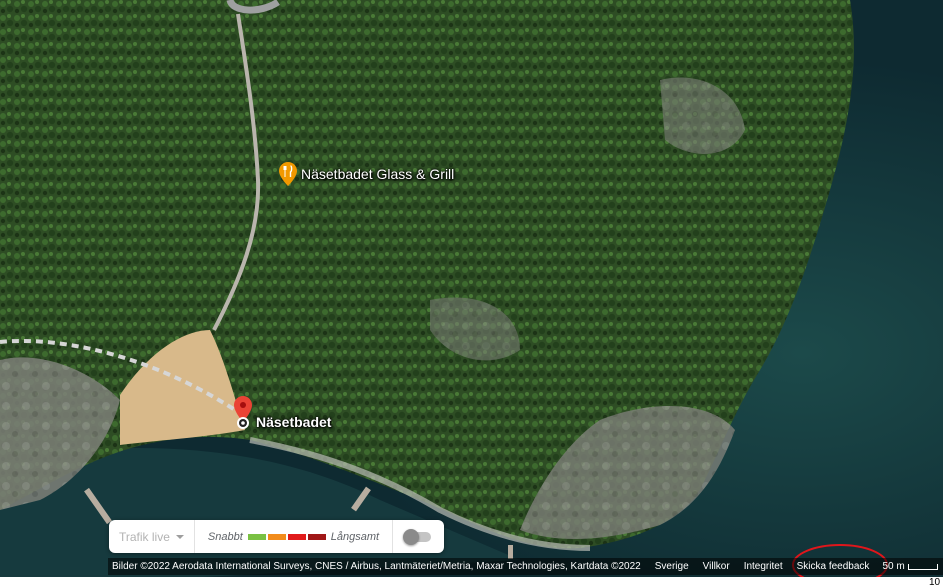  What do you see at coordinates (378, 174) in the screenshot?
I see `restaurant-name: Näsetbadet Glass & Grill` at bounding box center [378, 174].